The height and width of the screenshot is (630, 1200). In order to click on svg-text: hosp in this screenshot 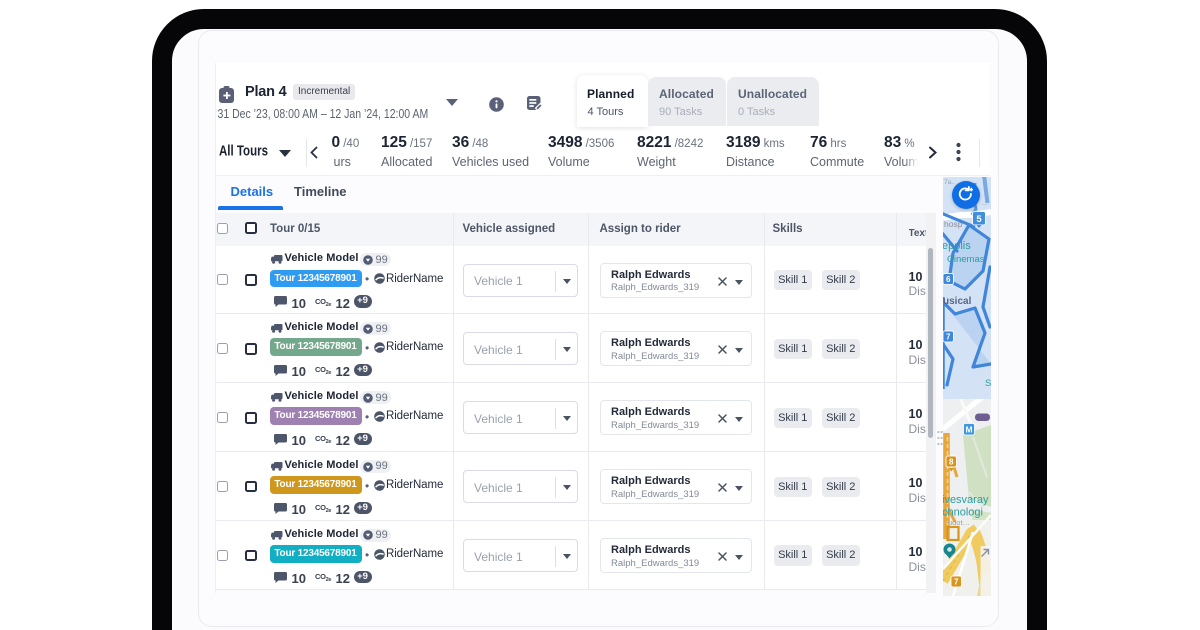, I will do `click(953, 224)`.